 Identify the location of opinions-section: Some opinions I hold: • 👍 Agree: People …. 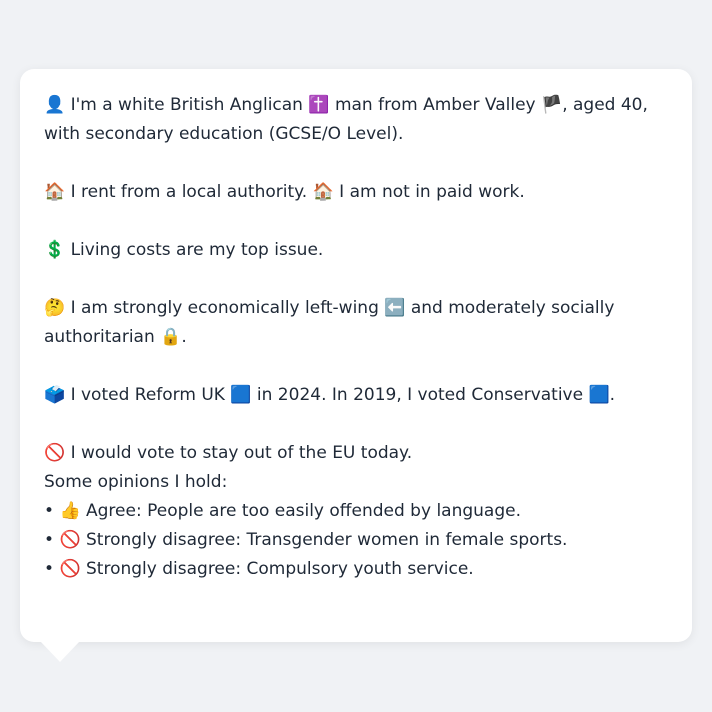
(356, 526).